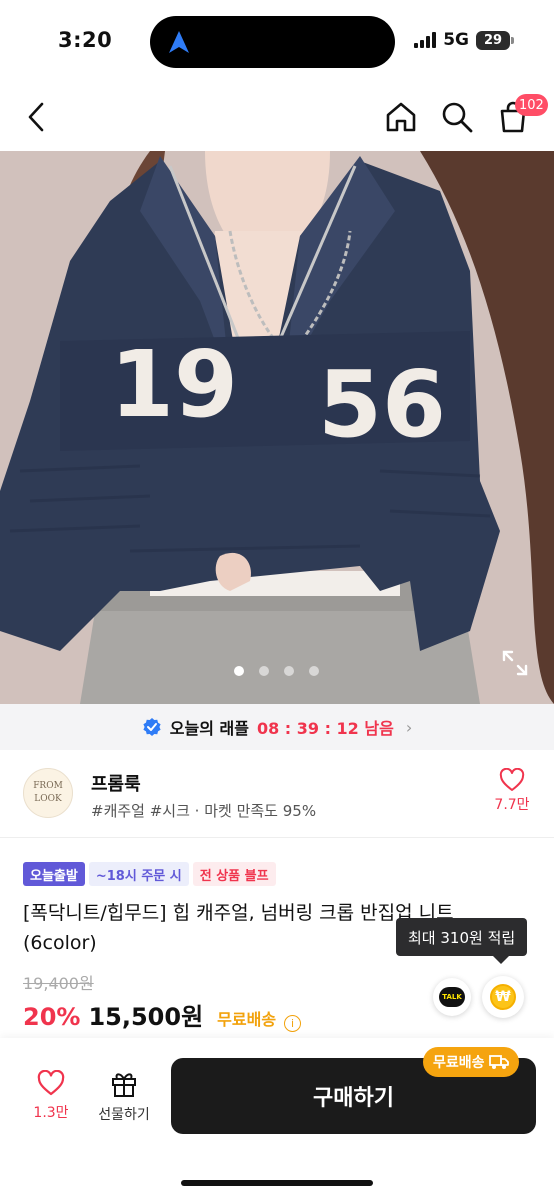 Image resolution: width=554 pixels, height=1200 pixels. What do you see at coordinates (124, 1115) in the screenshot?
I see `gift-label: 선물하기` at bounding box center [124, 1115].